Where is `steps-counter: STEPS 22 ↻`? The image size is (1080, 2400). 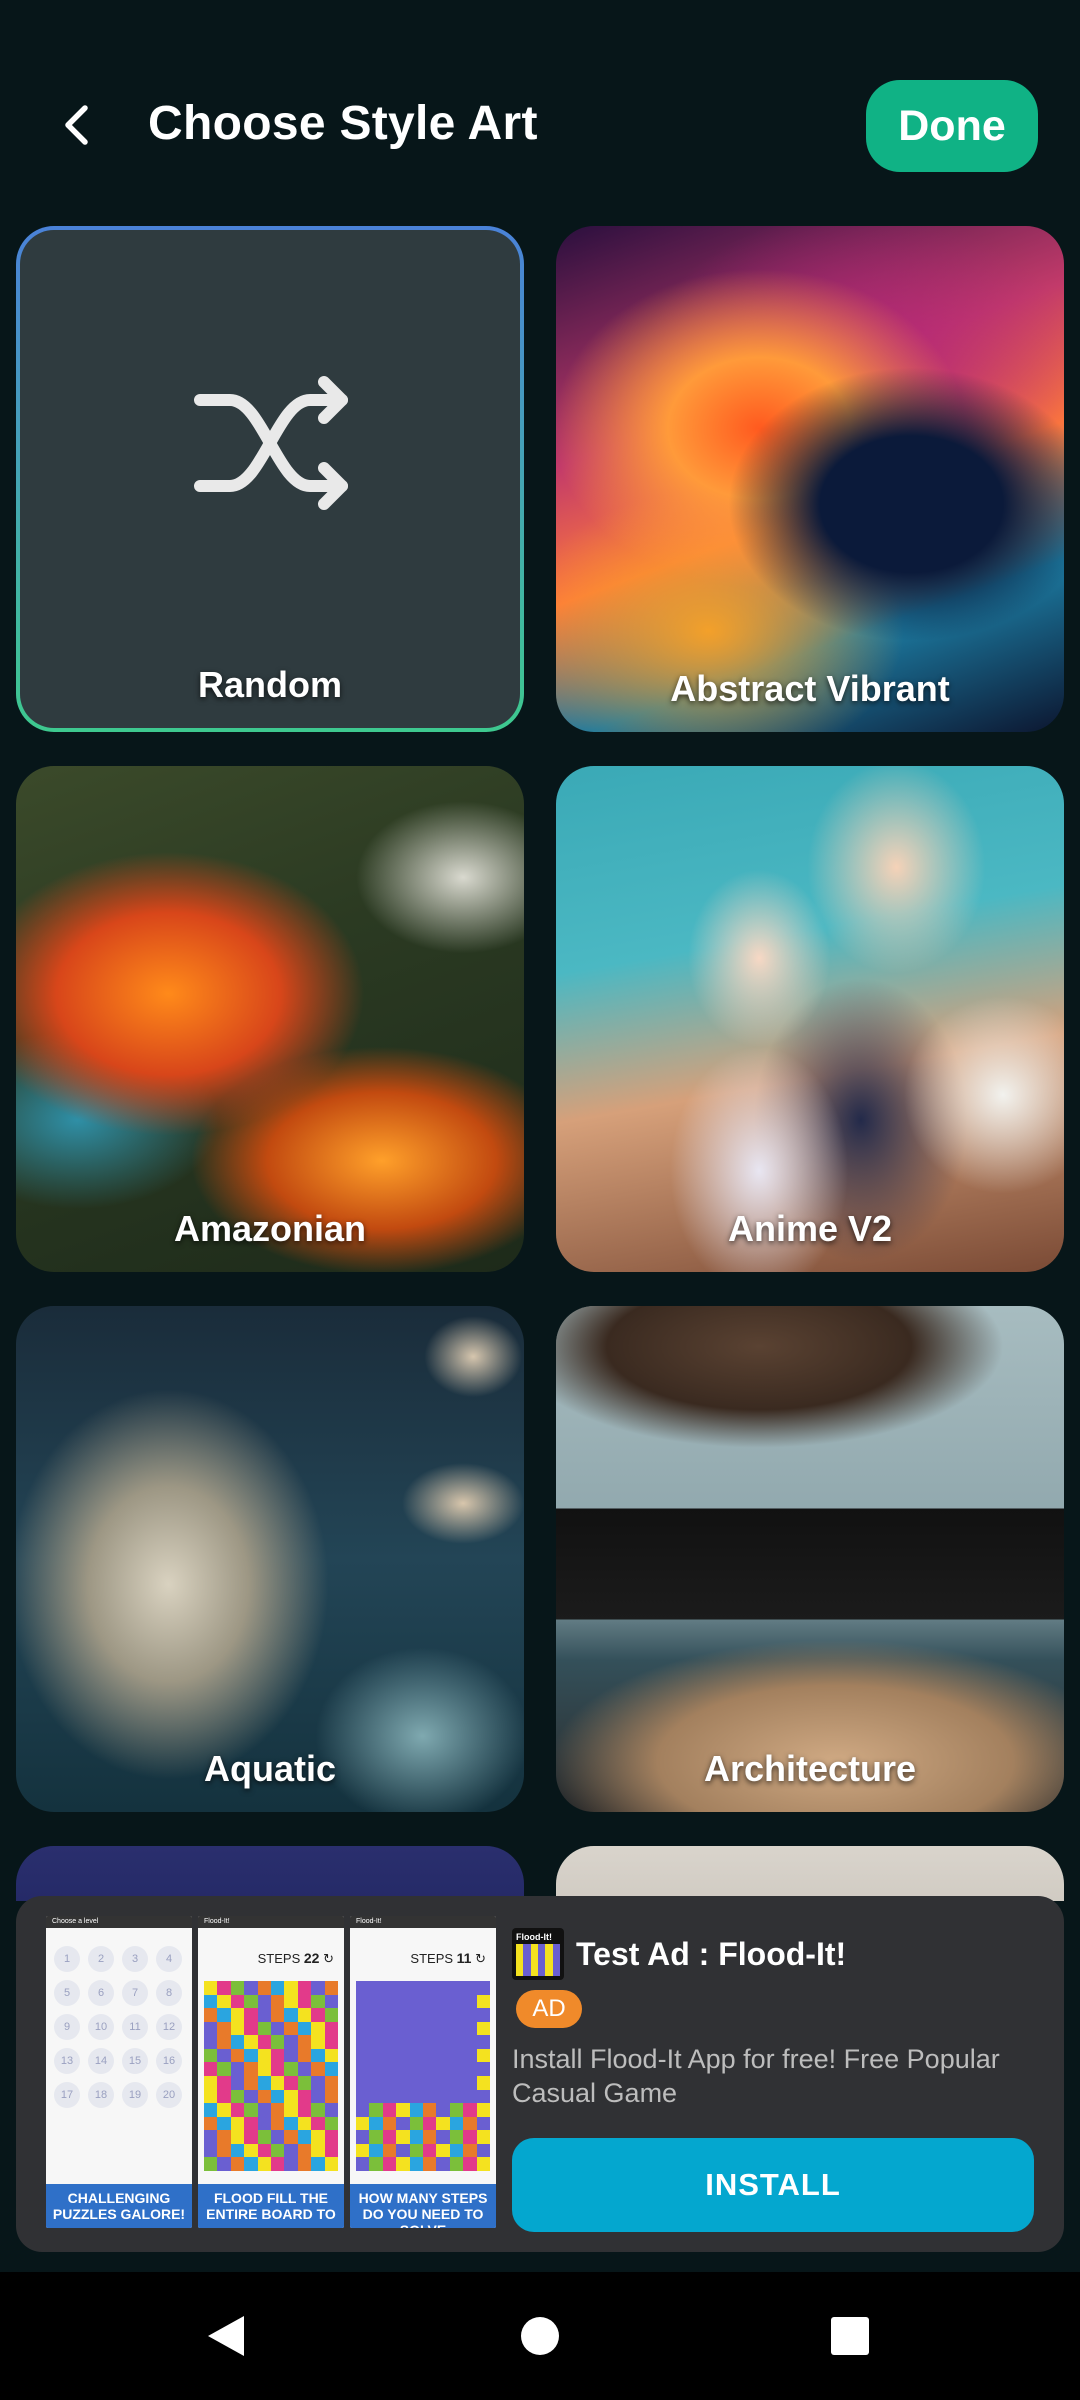
steps-counter: STEPS 22 ↻ is located at coordinates (271, 1947).